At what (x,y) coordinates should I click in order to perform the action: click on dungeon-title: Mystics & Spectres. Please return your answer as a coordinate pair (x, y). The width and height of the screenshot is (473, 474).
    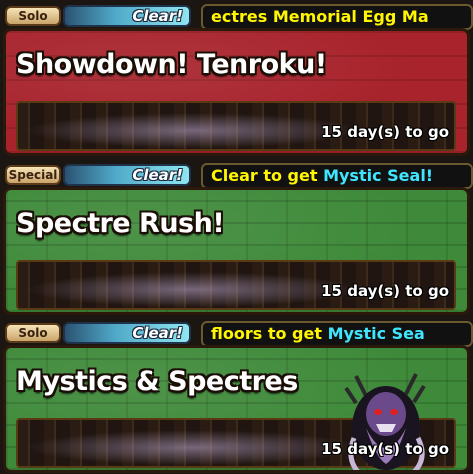
    Looking at the image, I should click on (157, 381).